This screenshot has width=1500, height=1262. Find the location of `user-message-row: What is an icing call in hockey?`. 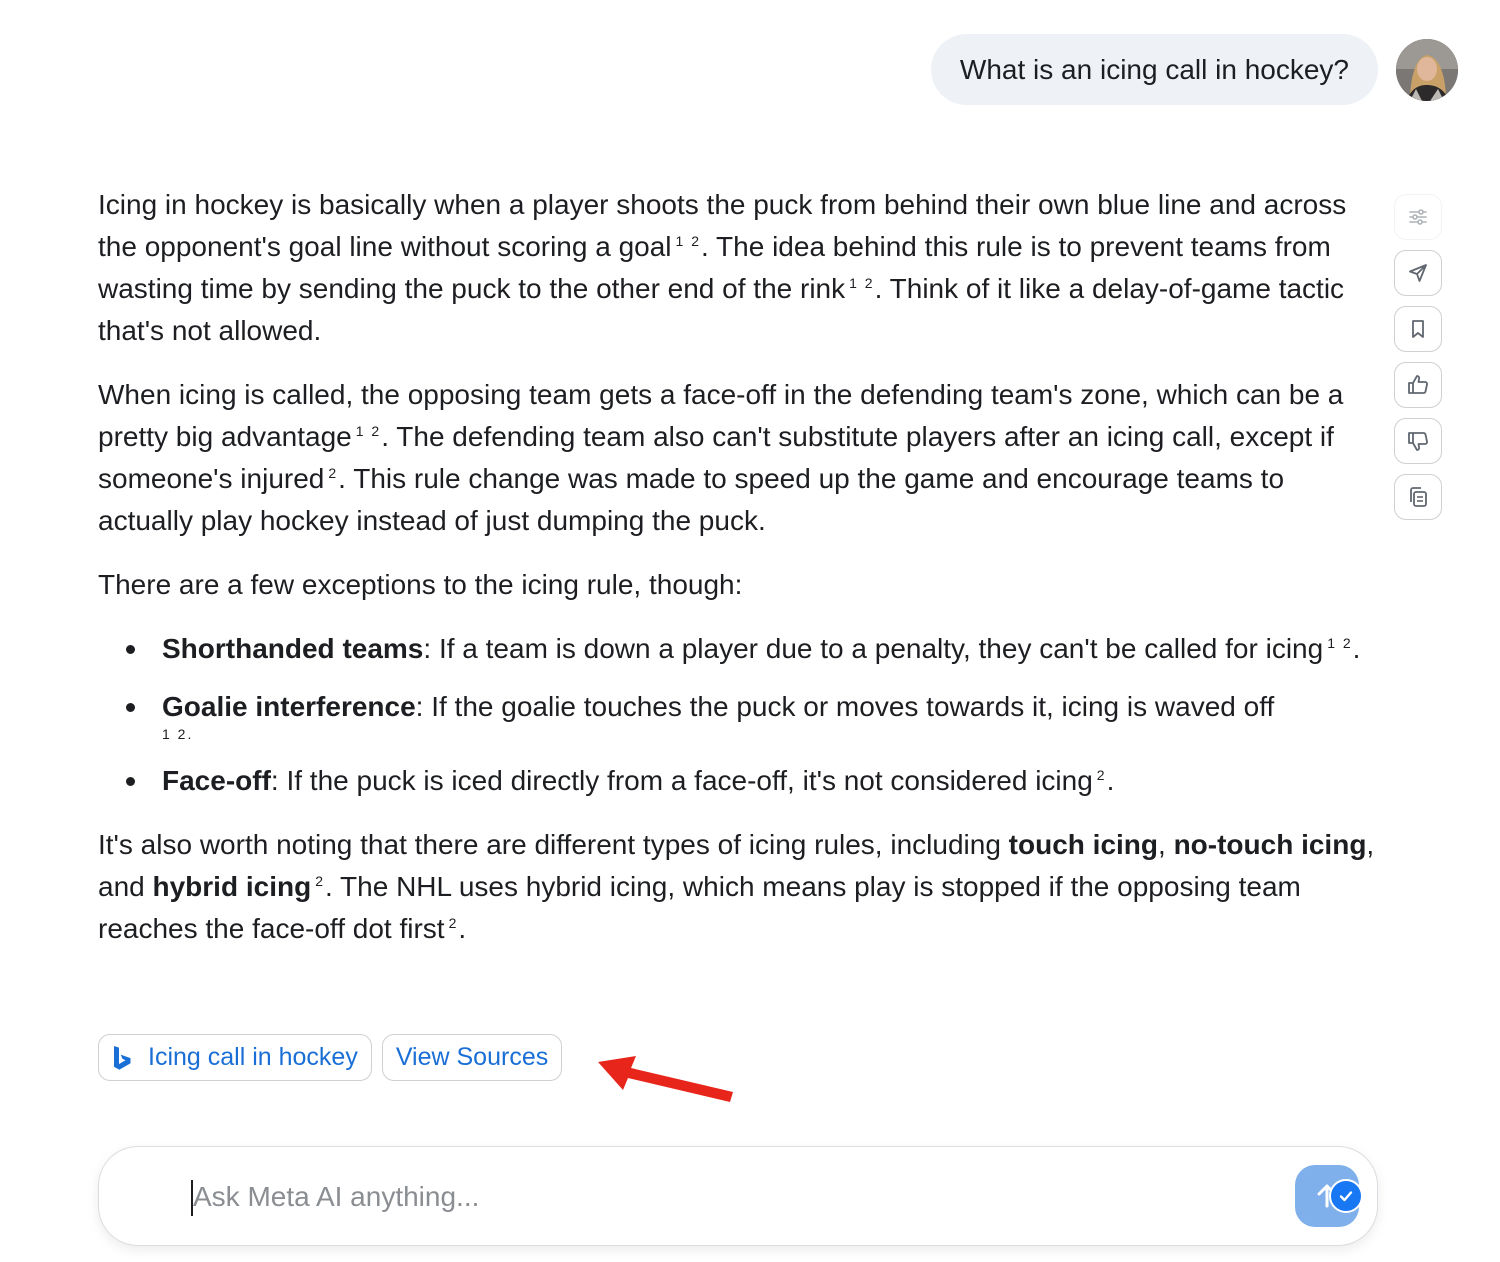

user-message-row: What is an icing call in hockey? is located at coordinates (1194, 69).